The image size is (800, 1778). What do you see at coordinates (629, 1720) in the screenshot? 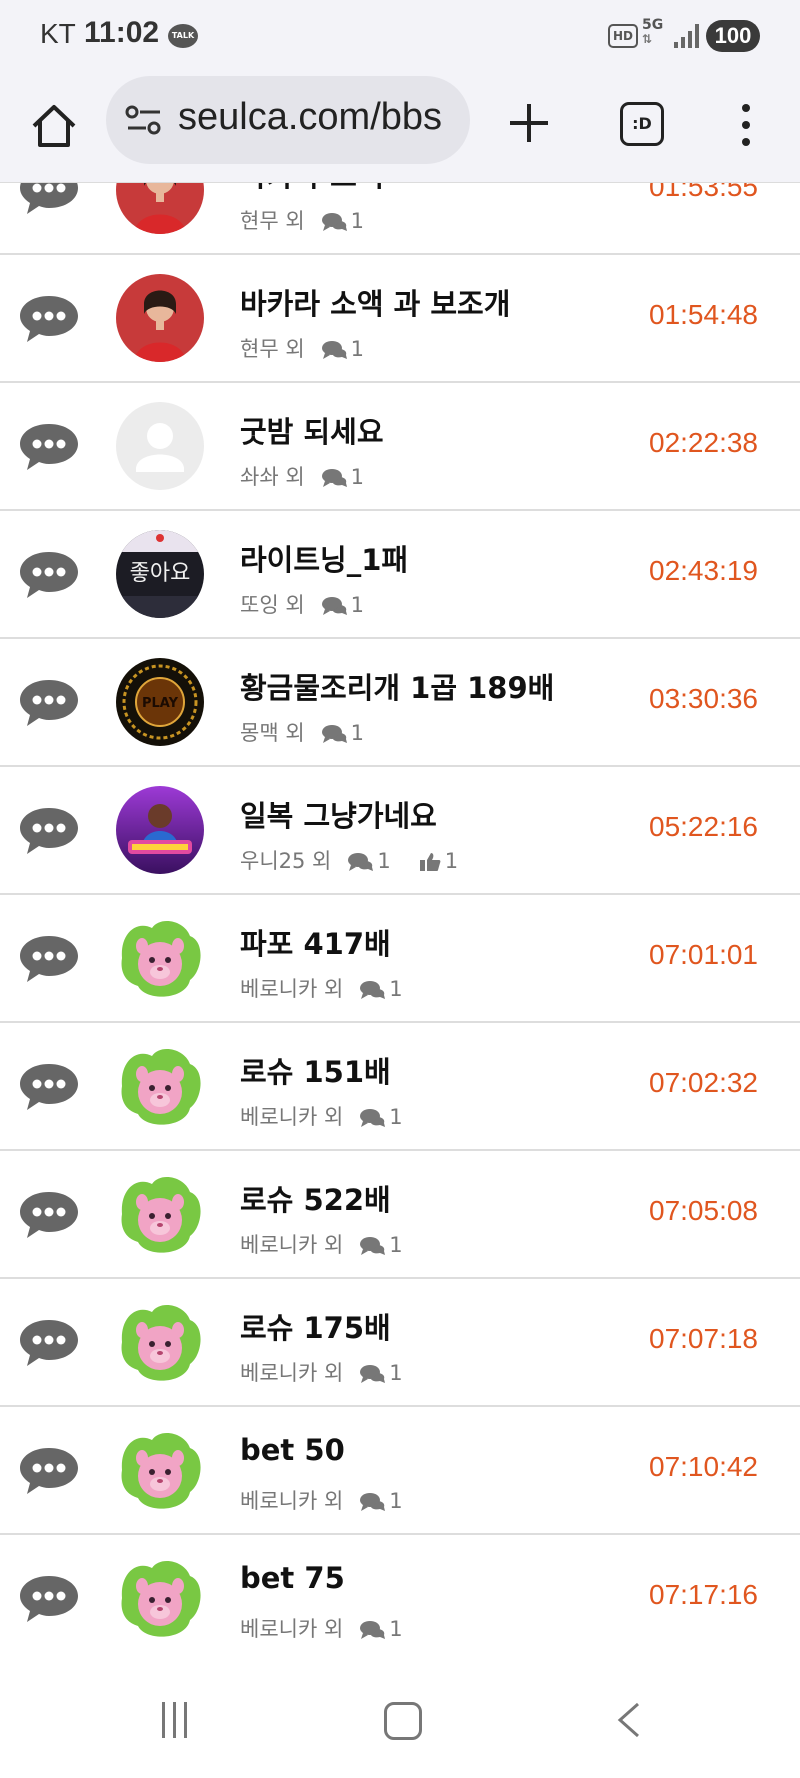
I see `back-icon` at bounding box center [629, 1720].